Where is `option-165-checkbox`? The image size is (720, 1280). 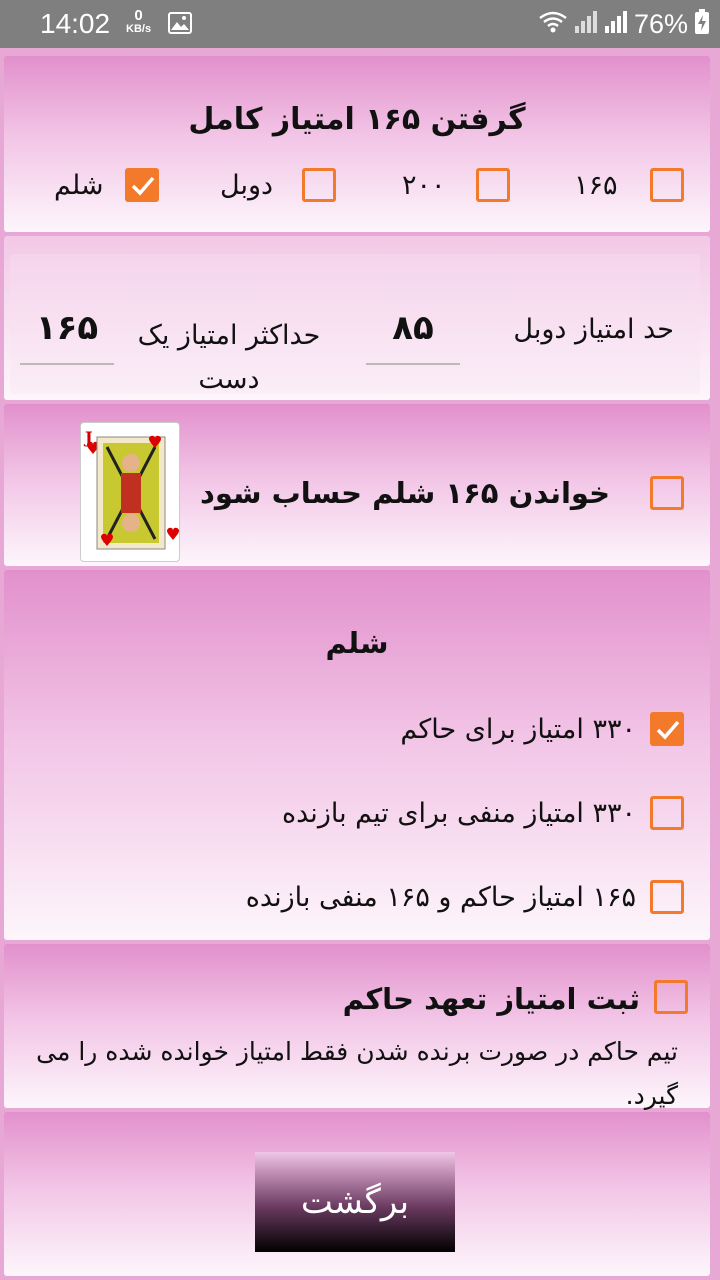 option-165-checkbox is located at coordinates (667, 185).